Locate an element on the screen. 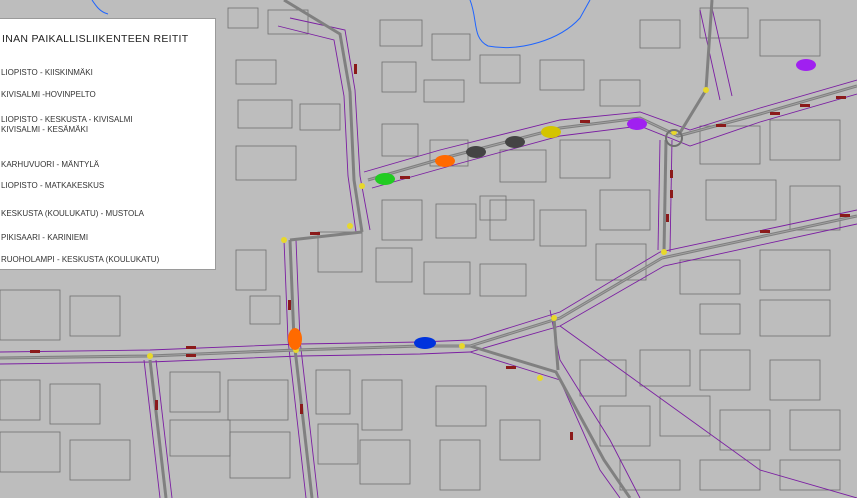 The width and height of the screenshot is (857, 498). legend-route-label: KIVISALMI -HOVINPELTO is located at coordinates (48, 94).